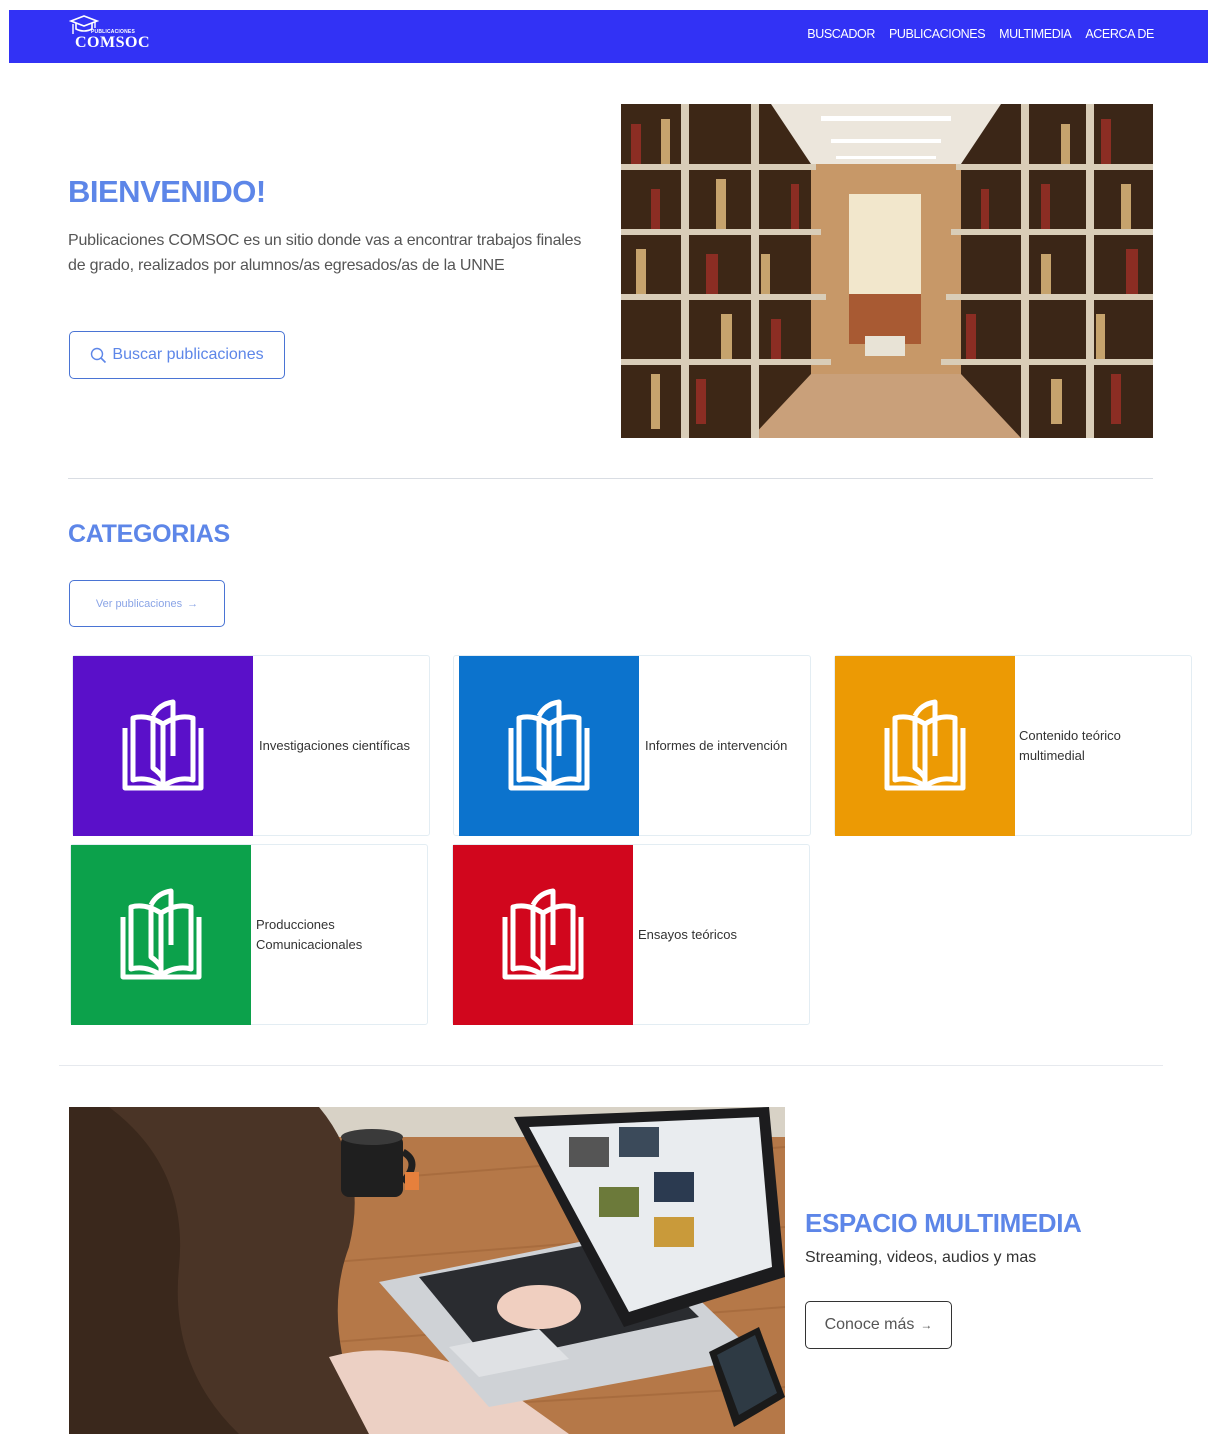 This screenshot has height=1434, width=1208. I want to click on learn-more-label: Conoce más, so click(869, 1324).